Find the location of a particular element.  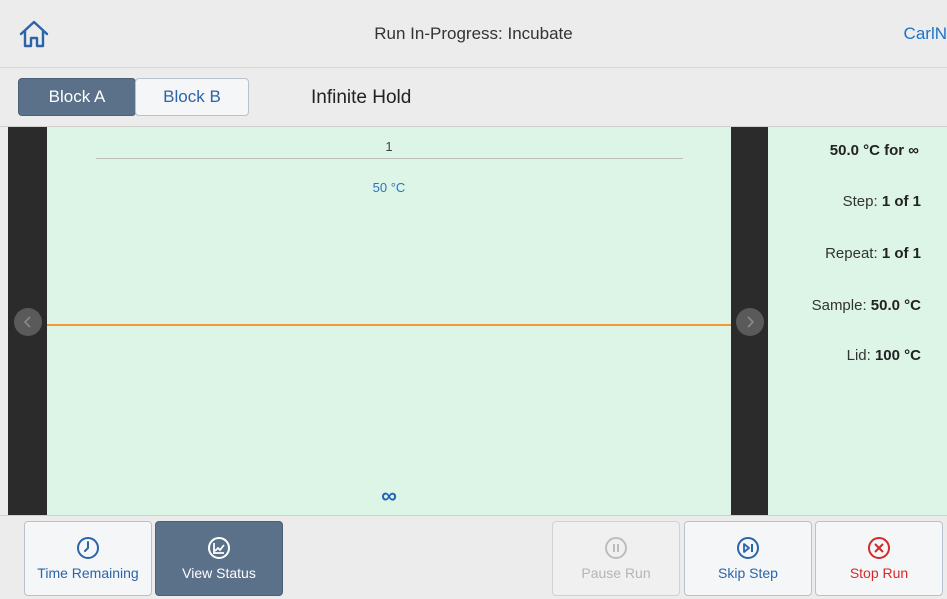

chevron-right-icon is located at coordinates (751, 322).